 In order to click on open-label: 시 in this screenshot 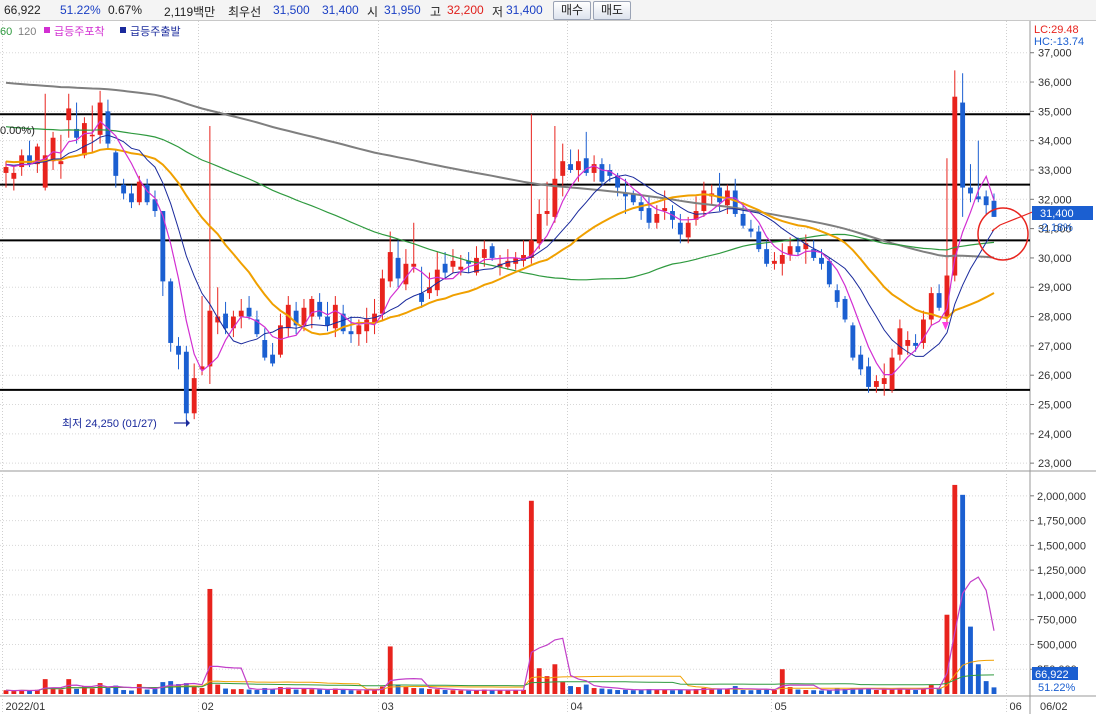, I will do `click(373, 12)`.